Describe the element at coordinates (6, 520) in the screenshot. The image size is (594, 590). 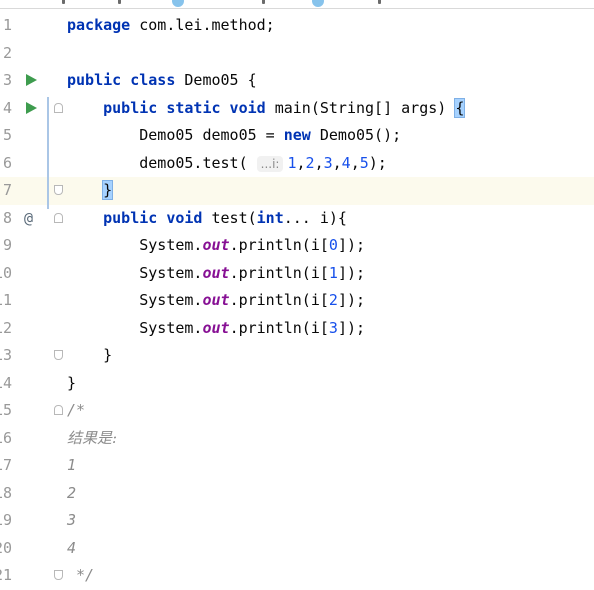
I see `line-number: 19` at that location.